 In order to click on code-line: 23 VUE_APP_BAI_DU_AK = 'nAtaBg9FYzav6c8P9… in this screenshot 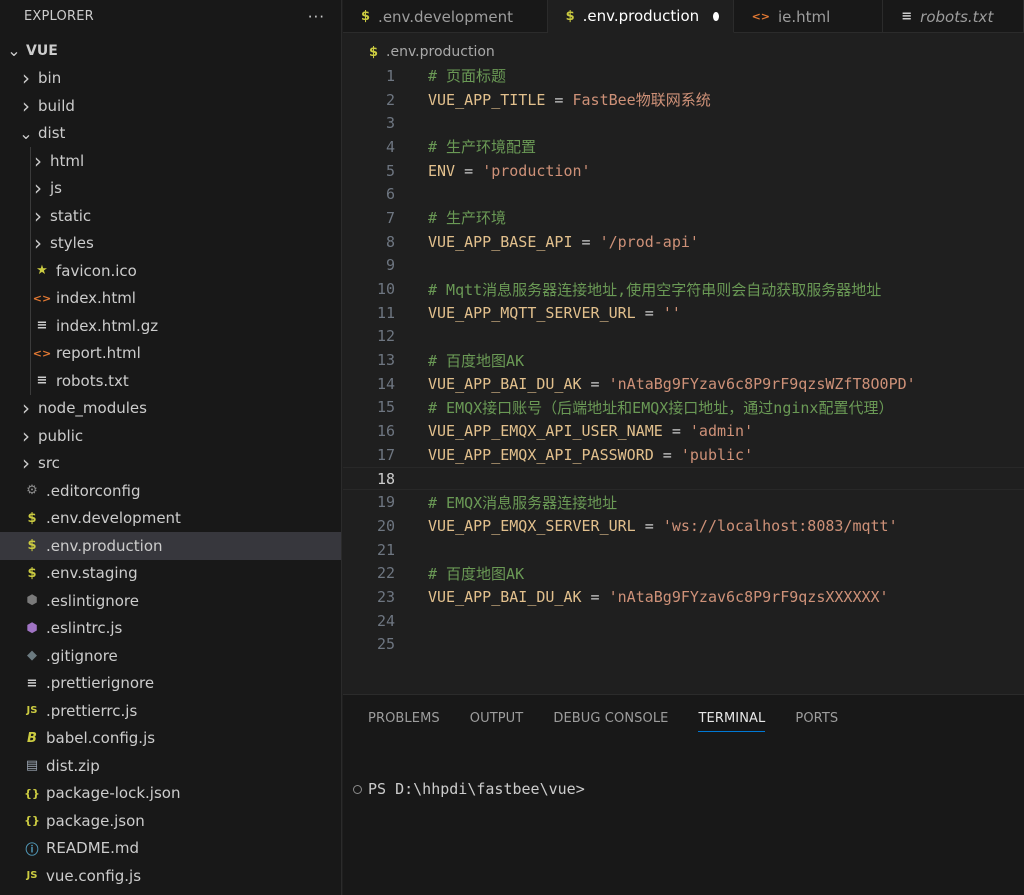, I will do `click(683, 597)`.